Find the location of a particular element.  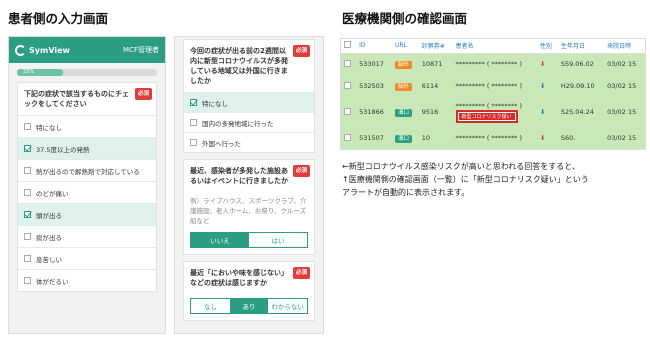

cell-id: 532503 is located at coordinates (374, 86).